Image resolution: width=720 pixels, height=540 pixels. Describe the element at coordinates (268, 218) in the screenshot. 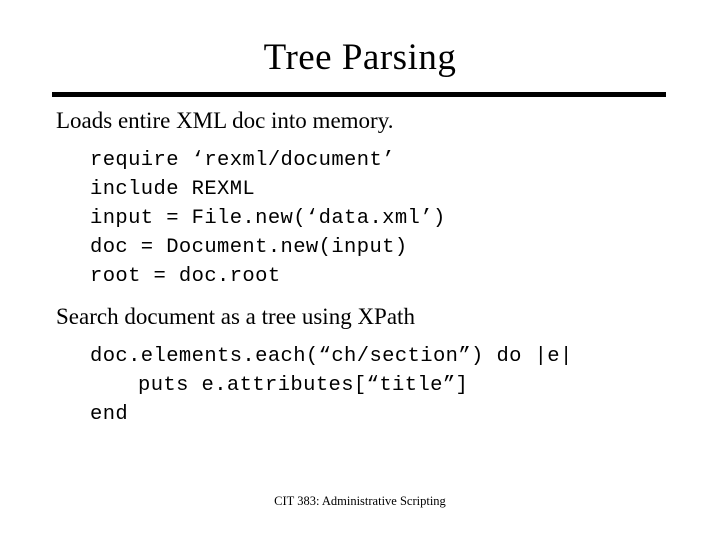

I see `code-line-input: input = File.new(‘data.xml’)` at that location.